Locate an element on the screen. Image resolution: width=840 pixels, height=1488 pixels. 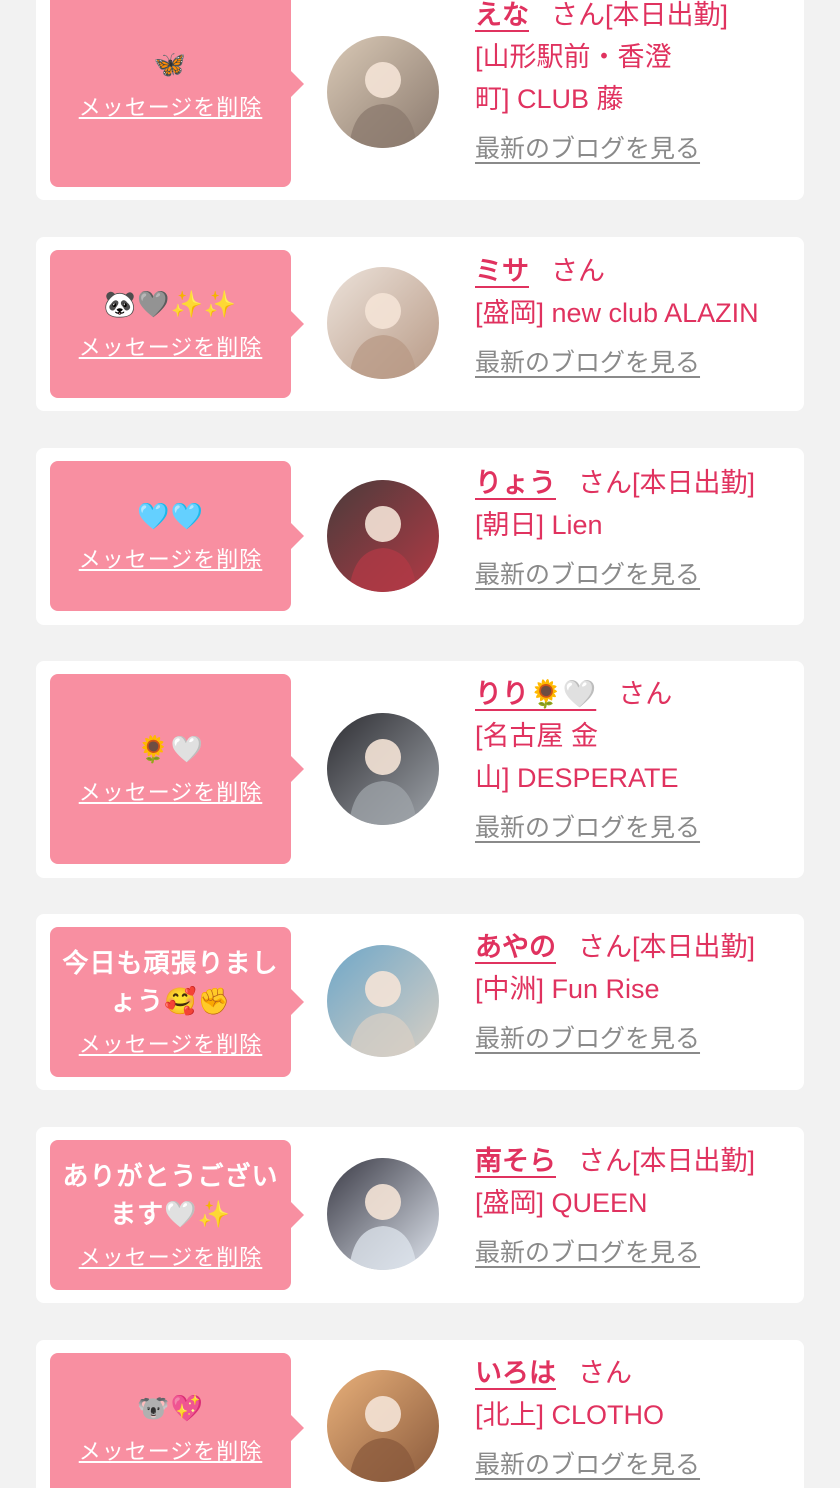
girl-info: りょう さん[本日出勤] [朝日] Lien 最新のブログを見る is located at coordinates (634, 529).